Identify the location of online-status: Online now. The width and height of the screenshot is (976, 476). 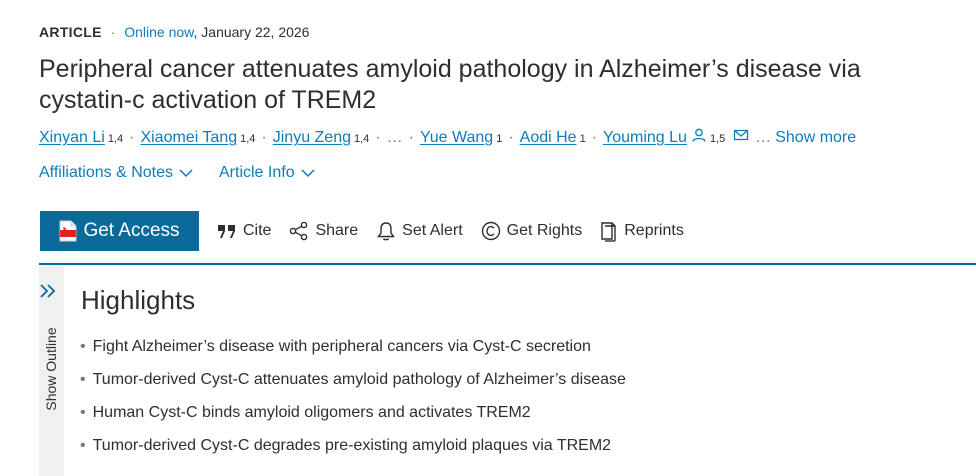
(159, 32).